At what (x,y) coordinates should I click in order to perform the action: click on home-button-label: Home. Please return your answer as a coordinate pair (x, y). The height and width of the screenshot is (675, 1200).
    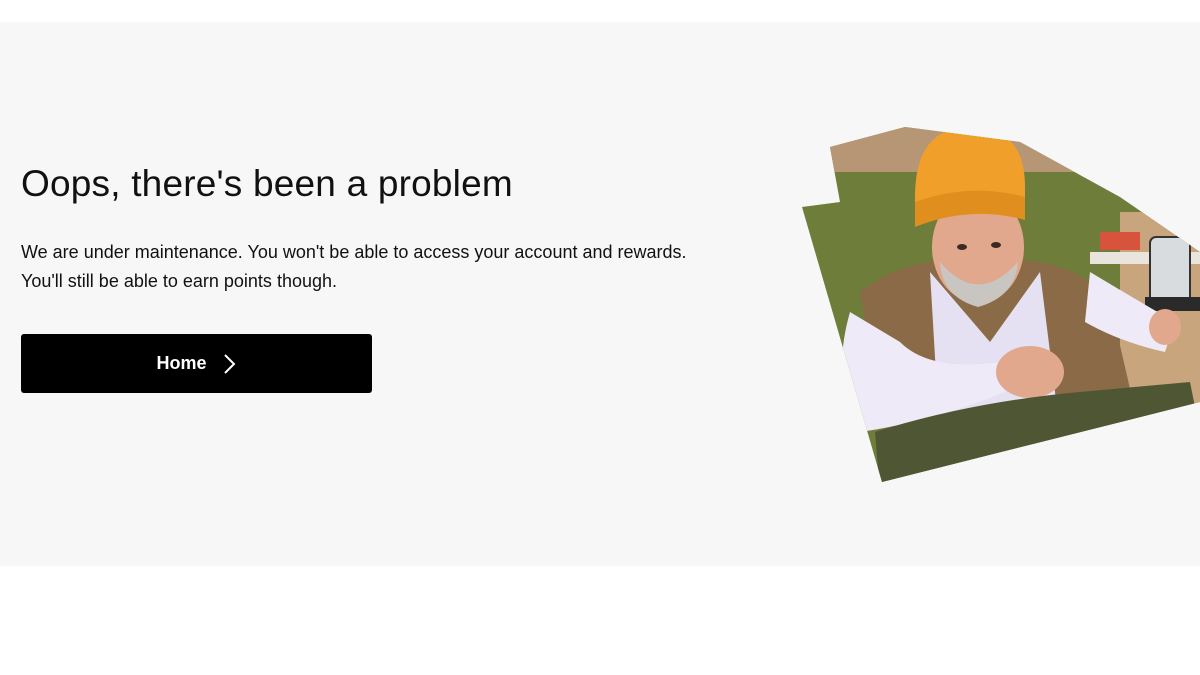
    Looking at the image, I should click on (181, 363).